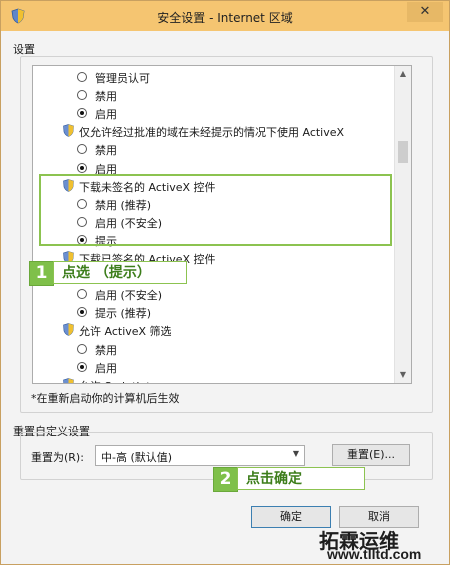 The image size is (450, 565). What do you see at coordinates (57, 457) in the screenshot?
I see `reset-to-label: 重置为(R):` at bounding box center [57, 457].